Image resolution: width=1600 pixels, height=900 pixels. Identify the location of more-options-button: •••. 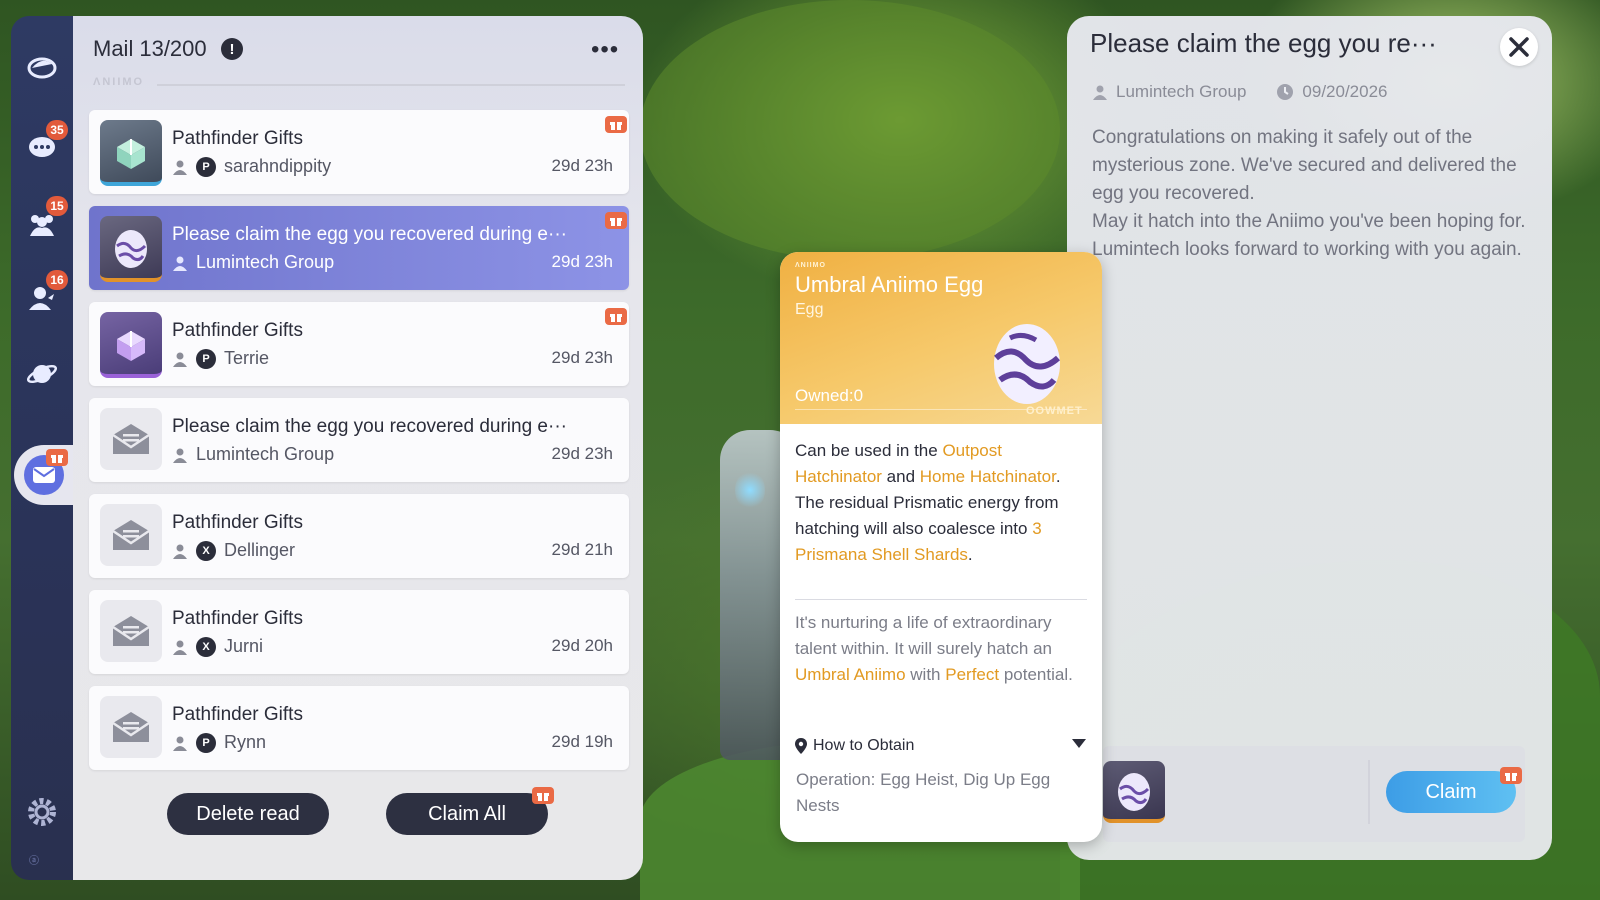
(605, 50).